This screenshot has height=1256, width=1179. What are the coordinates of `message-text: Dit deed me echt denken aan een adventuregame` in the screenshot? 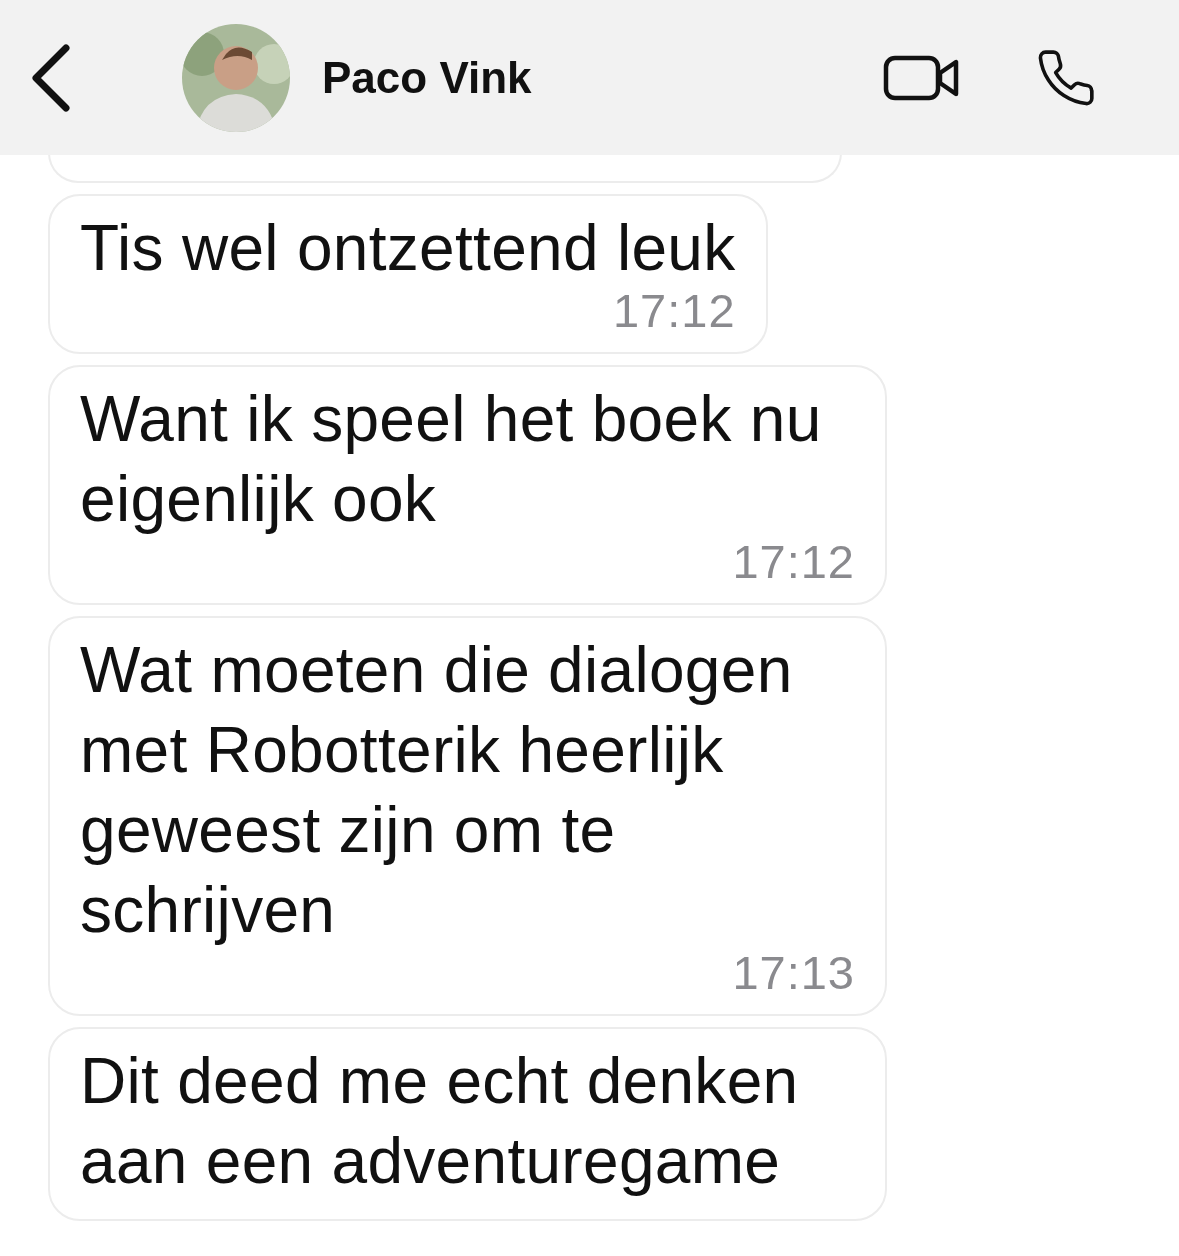 It's located at (440, 1121).